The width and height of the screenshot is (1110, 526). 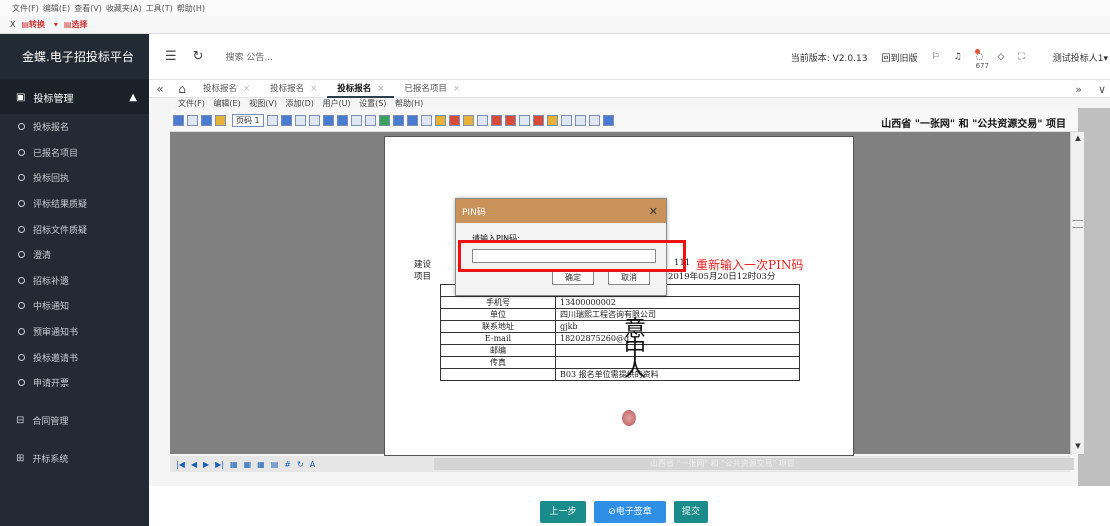 What do you see at coordinates (566, 120) in the screenshot?
I see `list-icon` at bounding box center [566, 120].